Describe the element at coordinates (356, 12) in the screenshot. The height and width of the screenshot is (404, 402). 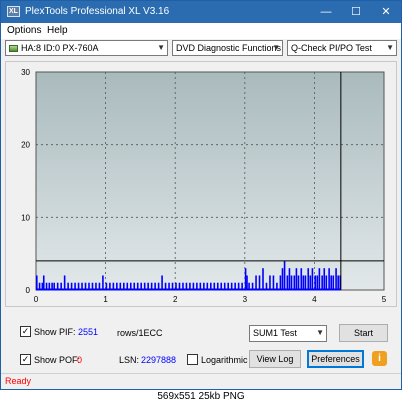
I see `maximize-button: ☐` at that location.